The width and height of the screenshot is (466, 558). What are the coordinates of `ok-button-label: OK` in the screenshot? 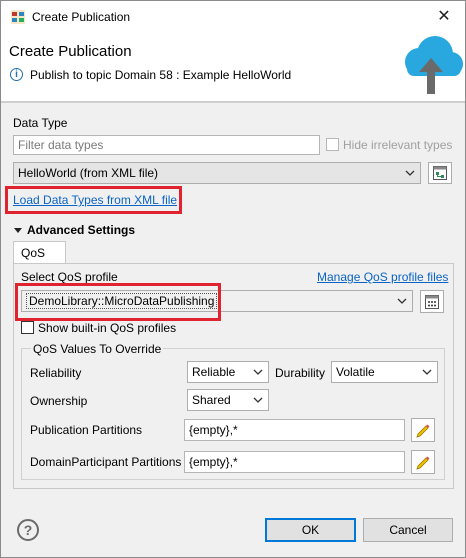 It's located at (310, 530).